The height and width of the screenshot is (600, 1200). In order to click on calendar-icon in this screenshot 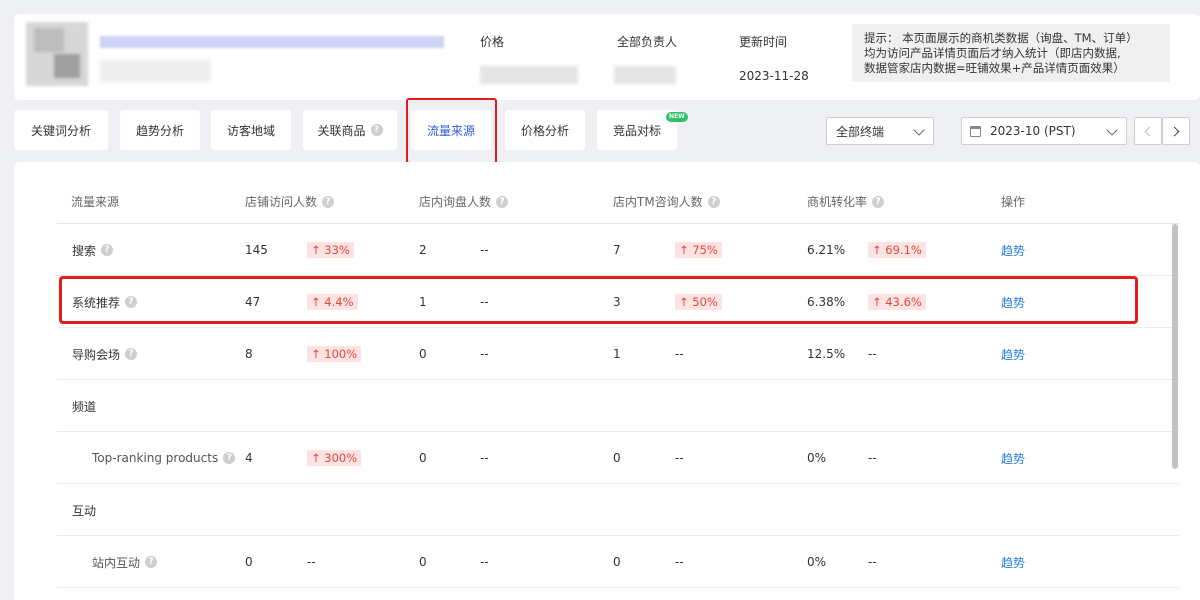, I will do `click(975, 131)`.